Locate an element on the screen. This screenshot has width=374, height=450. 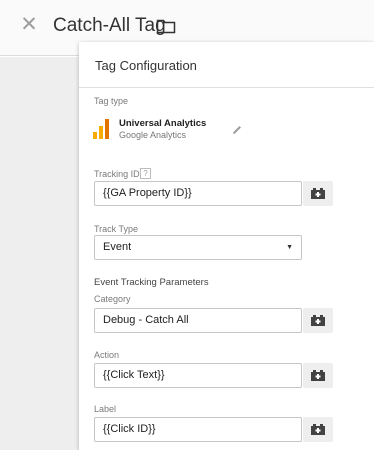
tag-type-name: Universal Analytics is located at coordinates (163, 123).